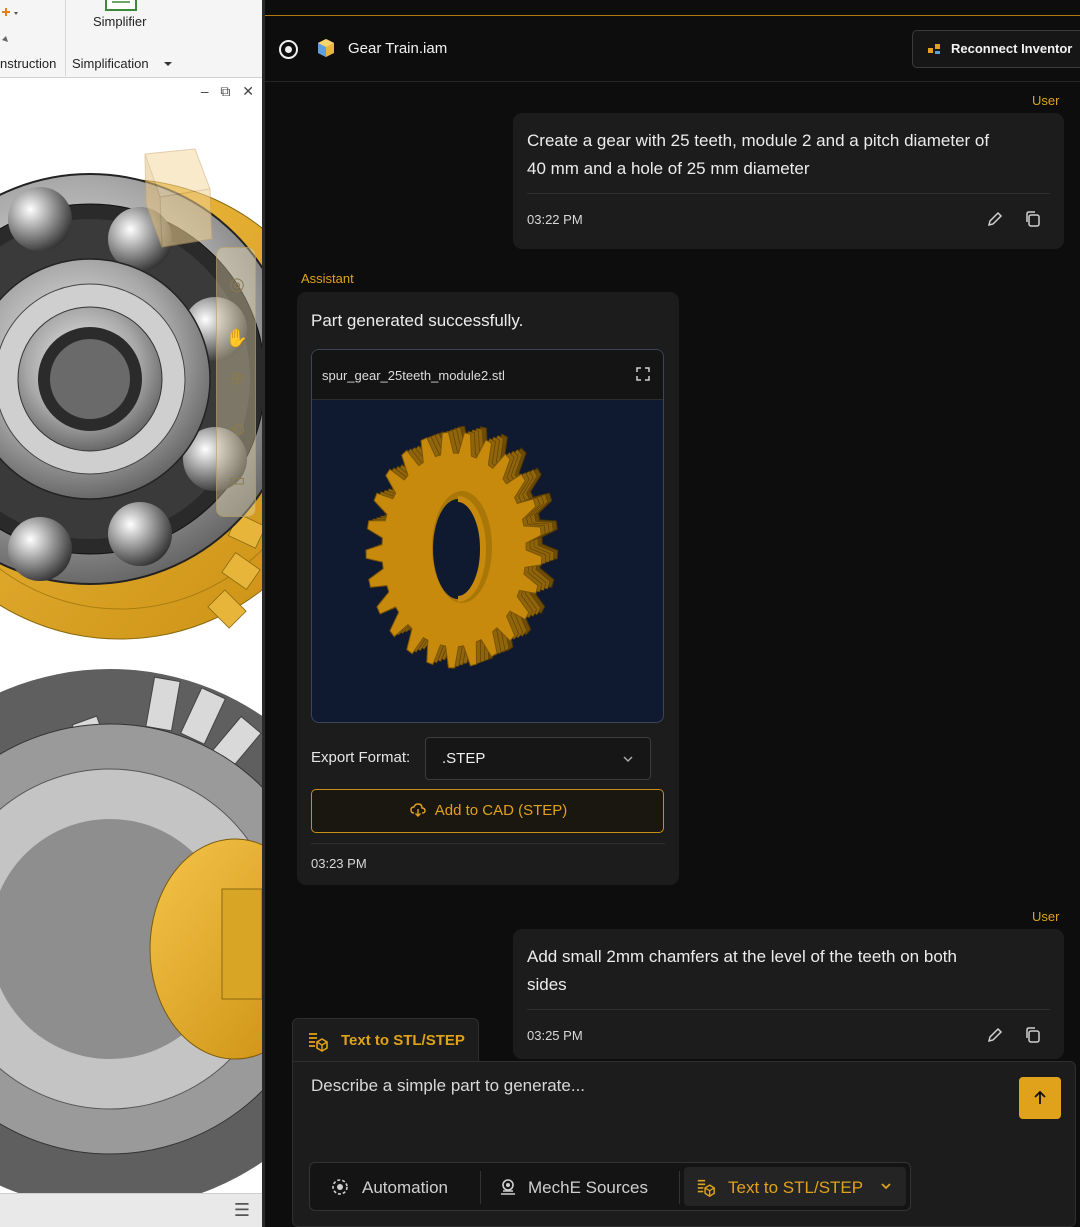 Image resolution: width=1080 pixels, height=1227 pixels. Describe the element at coordinates (934, 49) in the screenshot. I see `inventor-plug-icon` at that location.